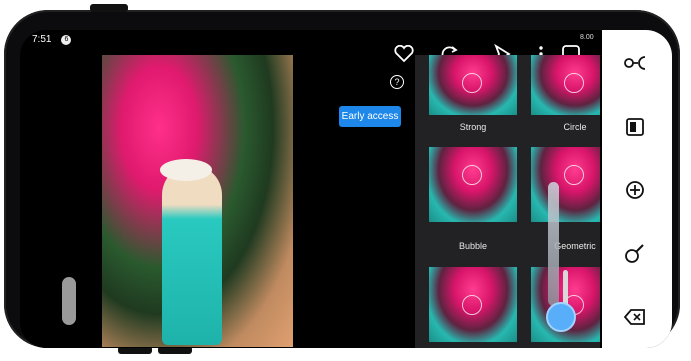 The height and width of the screenshot is (361, 691). Describe the element at coordinates (109, 8) in the screenshot. I see `power-button` at that location.